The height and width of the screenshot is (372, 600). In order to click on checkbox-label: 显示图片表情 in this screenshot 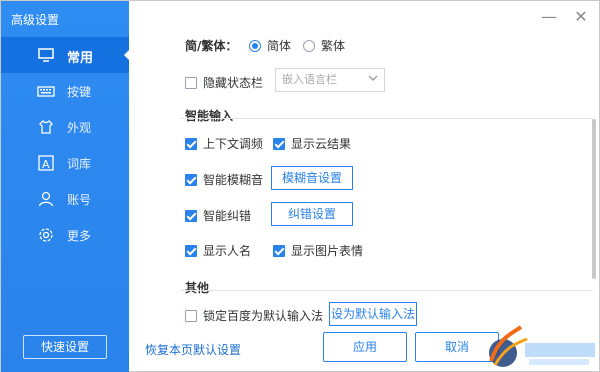, I will do `click(327, 251)`.